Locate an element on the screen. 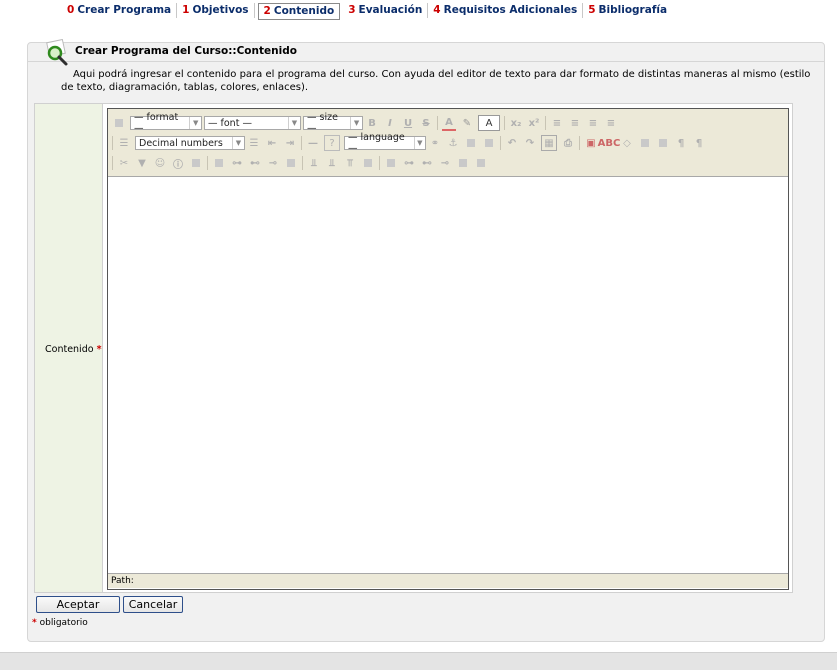 Image resolution: width=837 pixels, height=670 pixels. text-color-icon: A is located at coordinates (449, 123).